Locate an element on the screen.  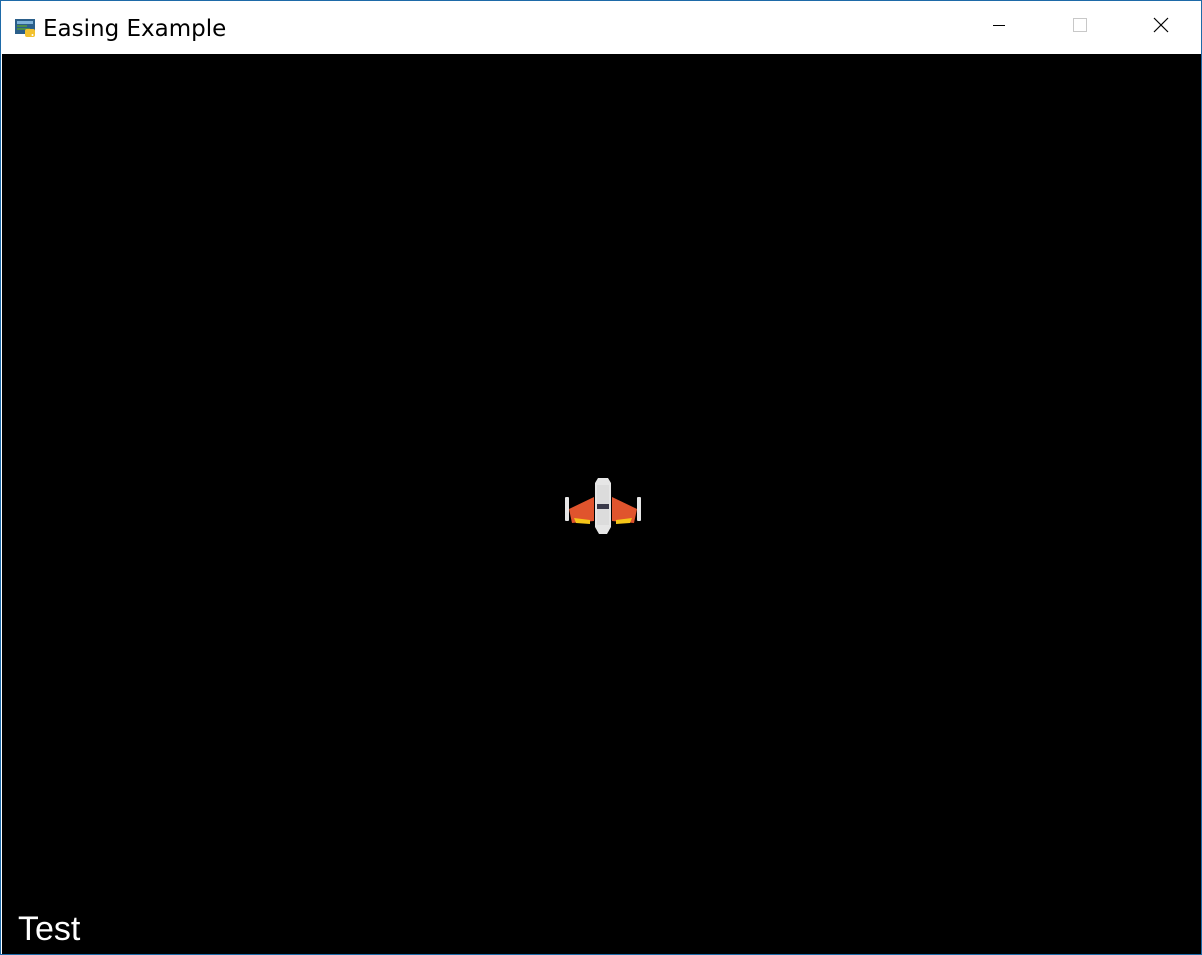
maximize-button is located at coordinates (1080, 27).